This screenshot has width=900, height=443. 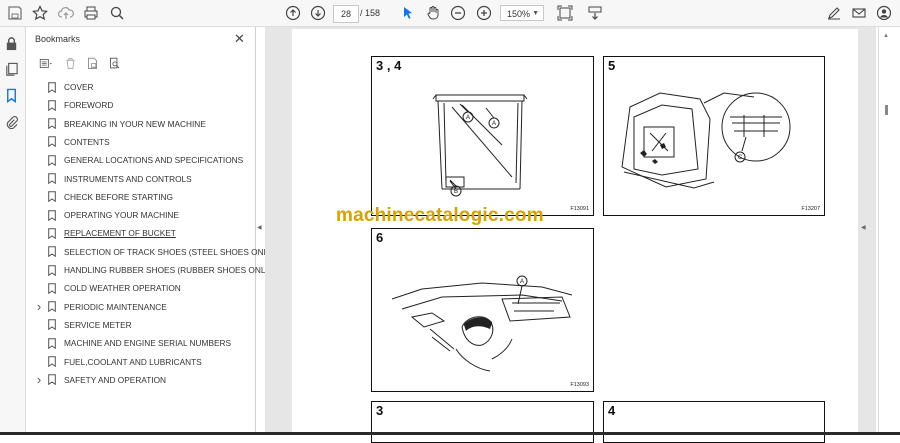 What do you see at coordinates (112, 179) in the screenshot?
I see `bookmark-item: INSTRUMENTS AND CONTROLS` at bounding box center [112, 179].